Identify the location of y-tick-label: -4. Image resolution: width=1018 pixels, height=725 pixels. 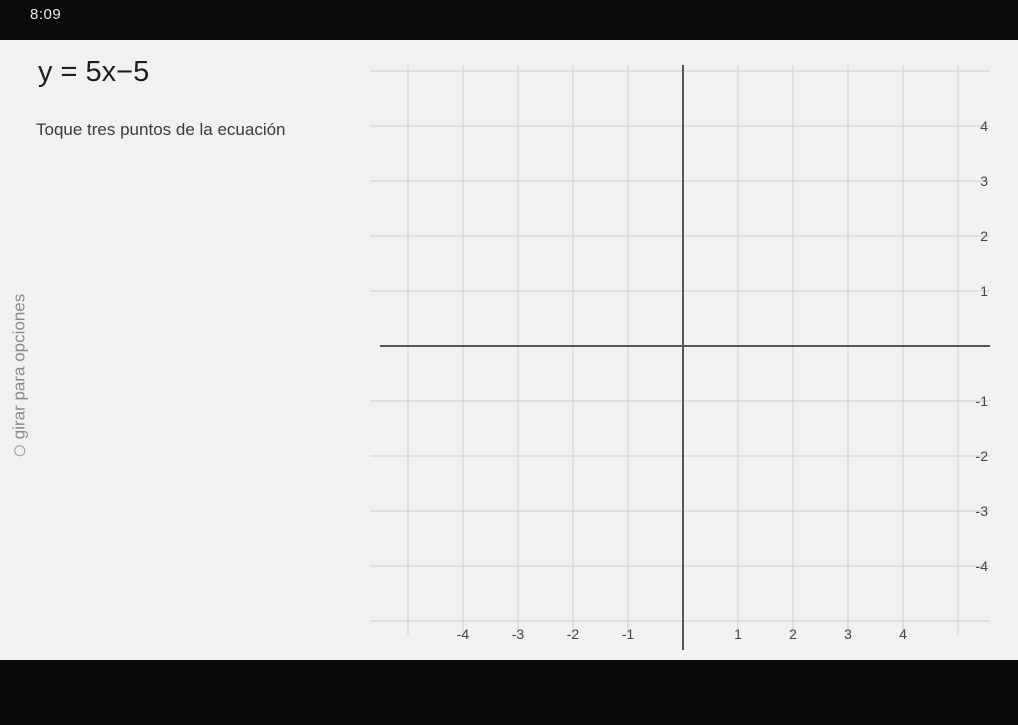
(982, 566).